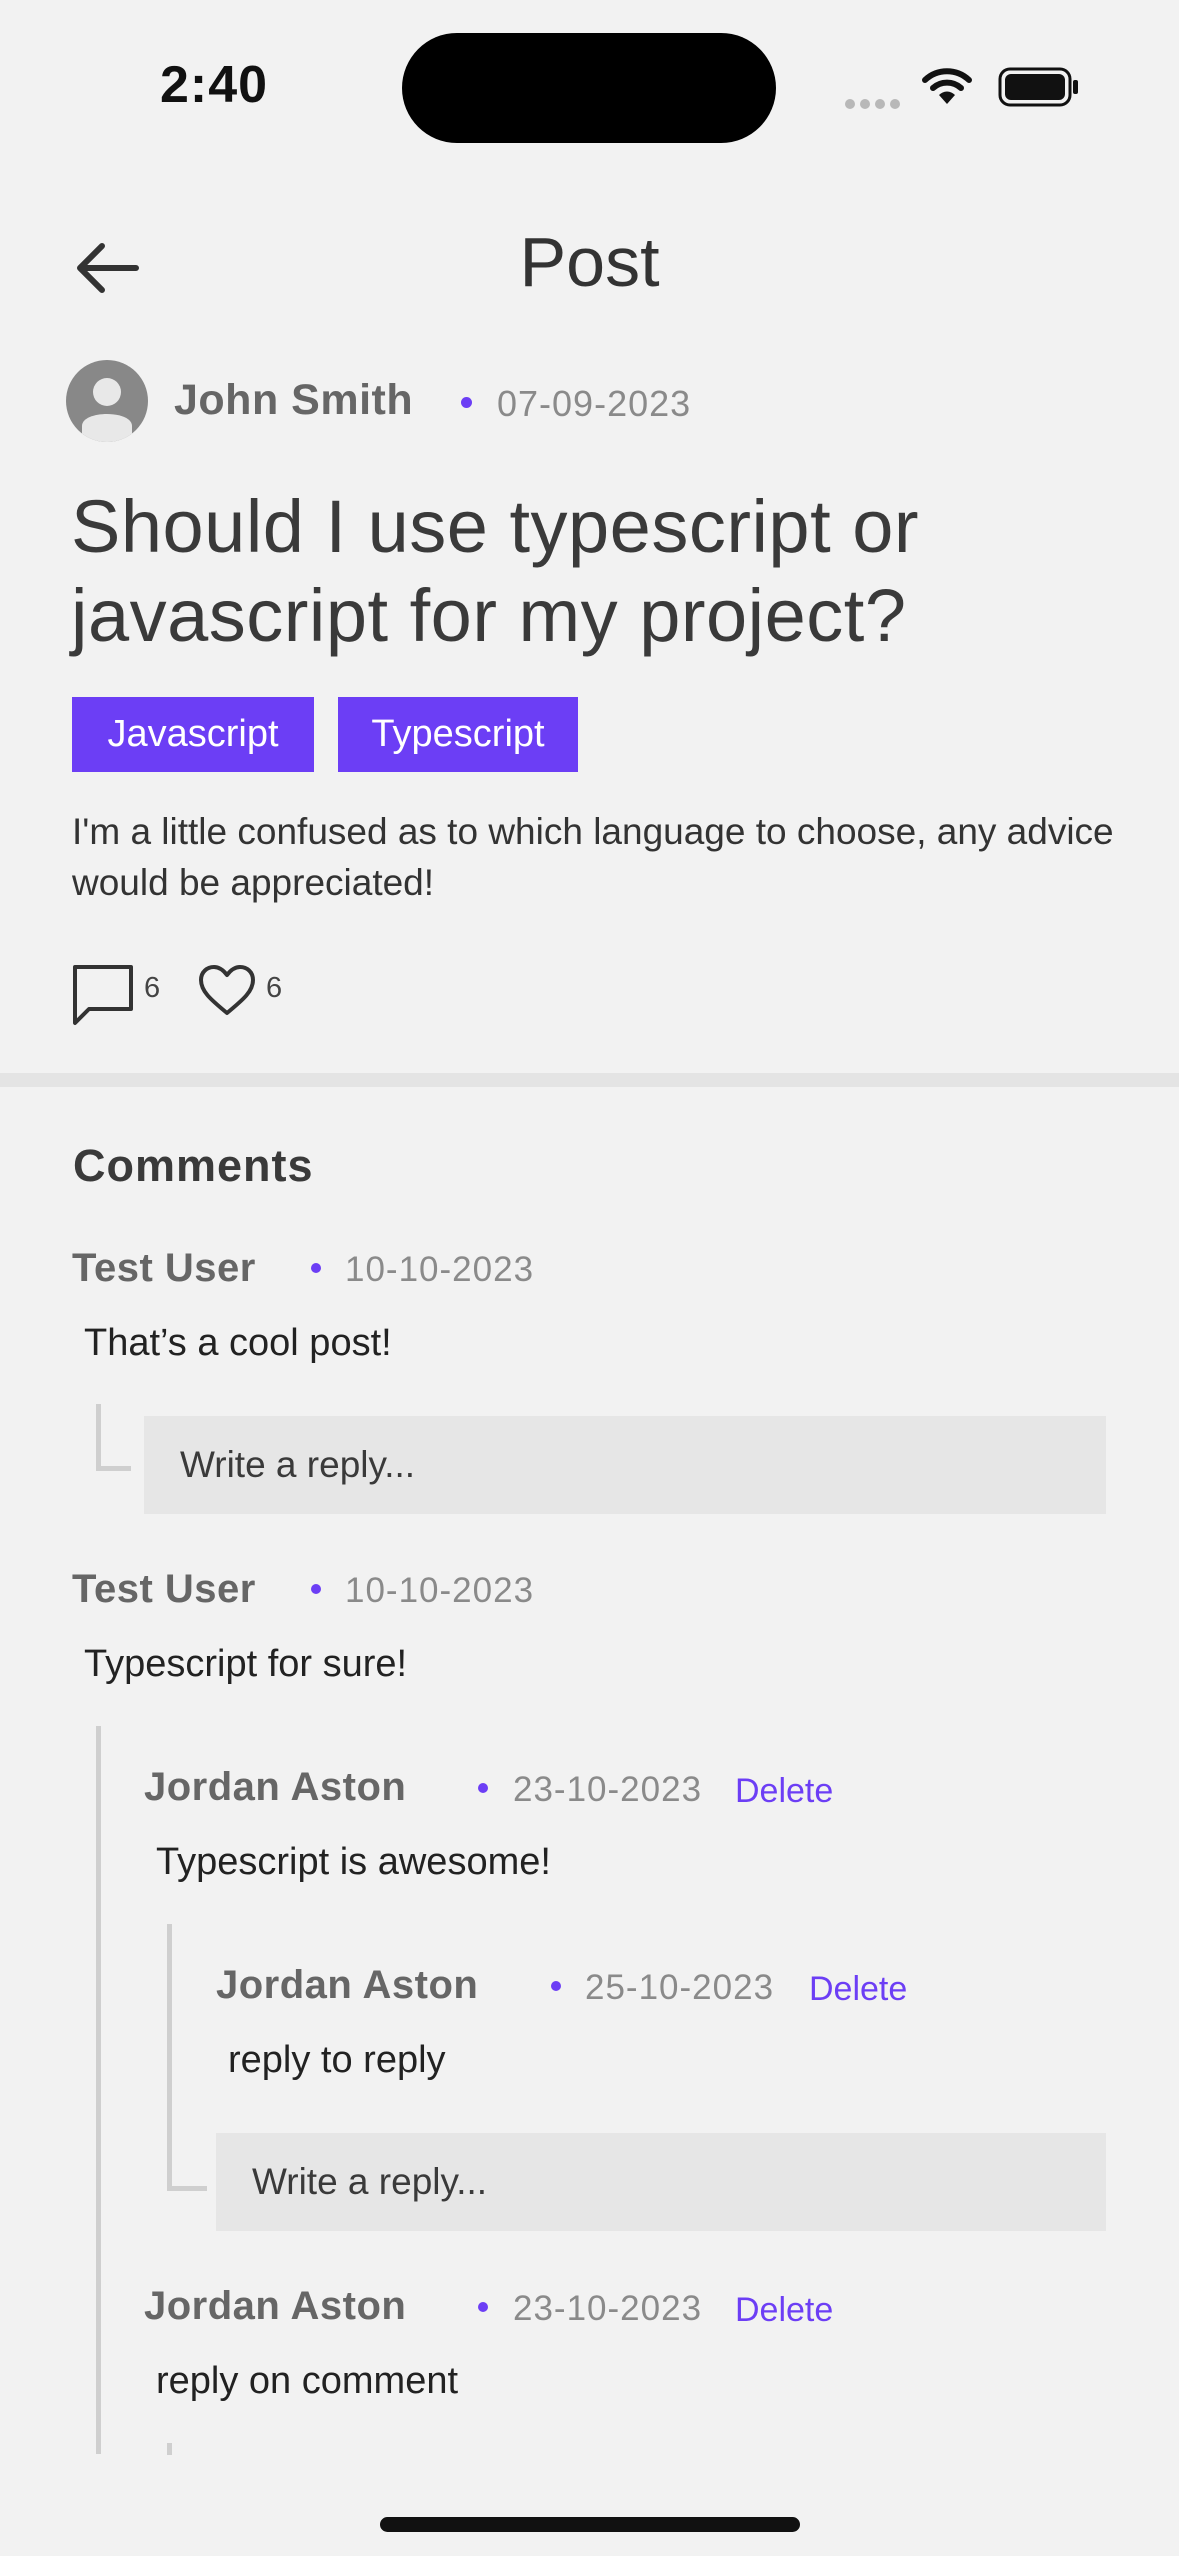 This screenshot has height=2556, width=1179. I want to click on reply-text: reply on comment, so click(307, 2381).